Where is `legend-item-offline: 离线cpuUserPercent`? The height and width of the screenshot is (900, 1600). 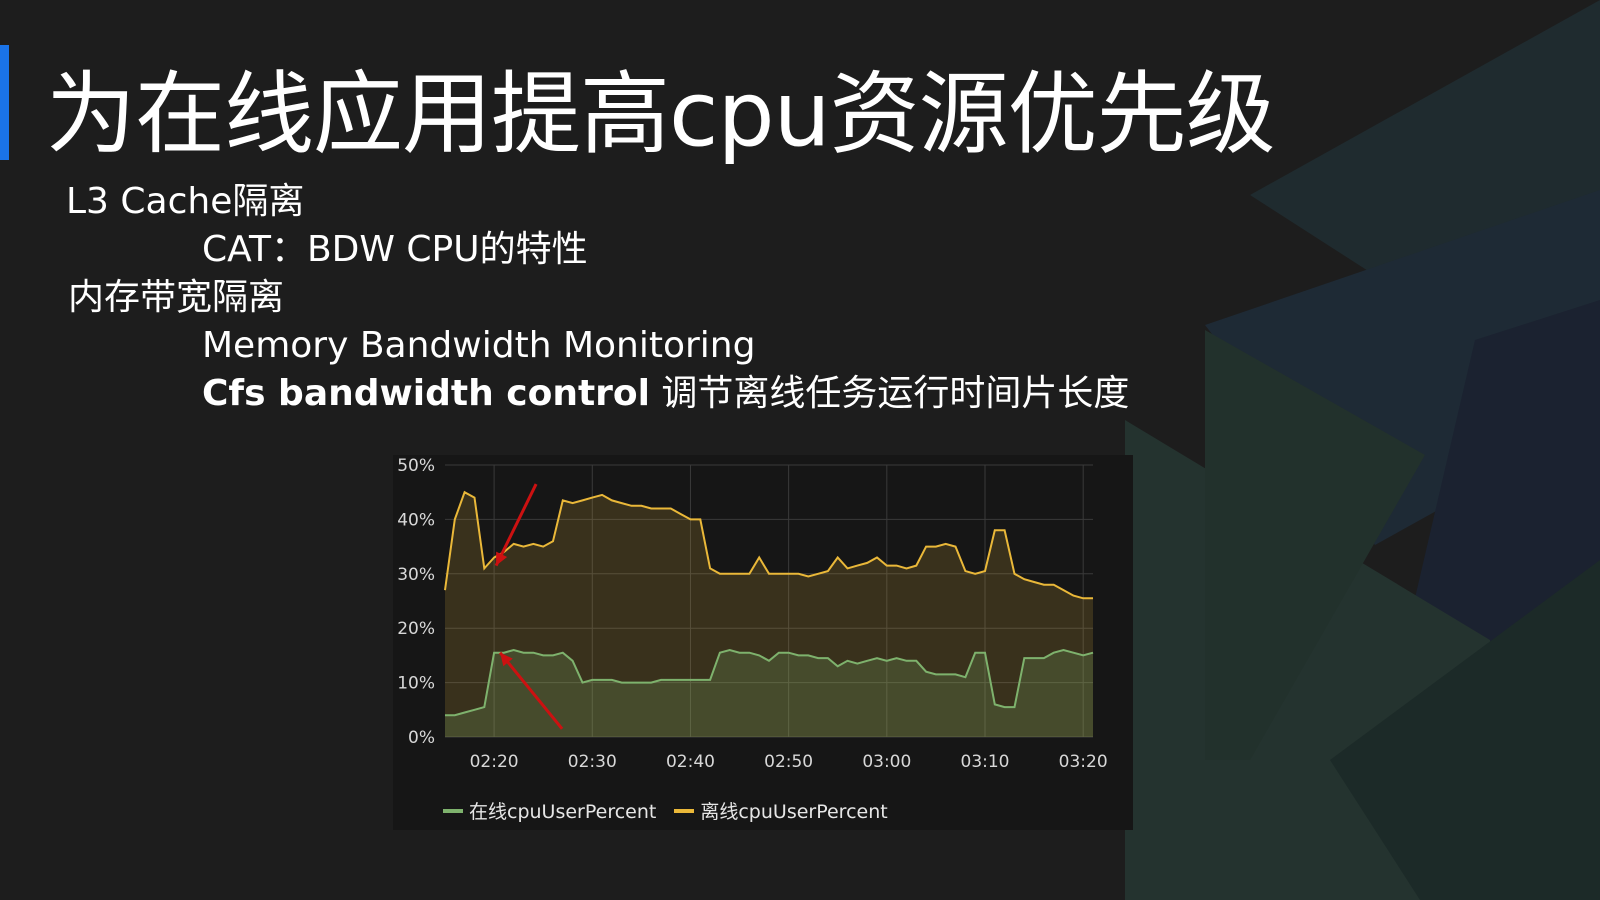
legend-item-offline: 离线cpuUserPercent is located at coordinates (781, 810).